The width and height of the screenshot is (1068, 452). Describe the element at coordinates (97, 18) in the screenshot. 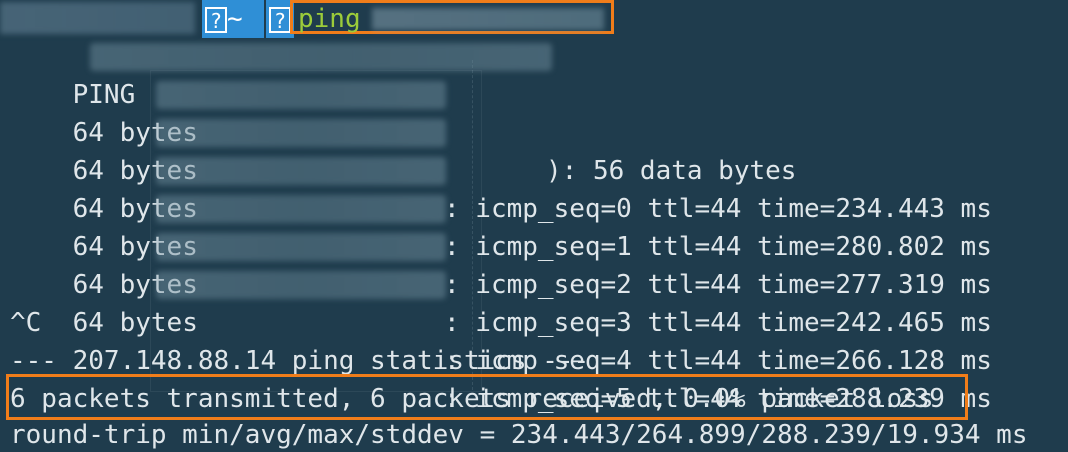

I see `redacted-hostname` at that location.